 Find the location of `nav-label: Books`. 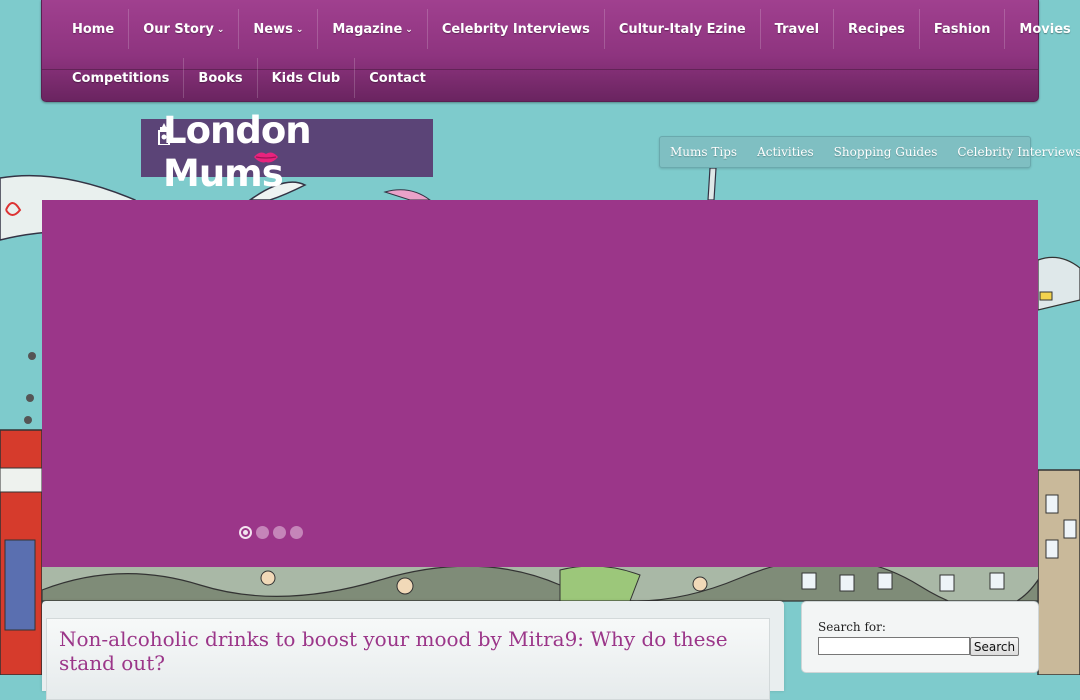

nav-label: Books is located at coordinates (220, 78).